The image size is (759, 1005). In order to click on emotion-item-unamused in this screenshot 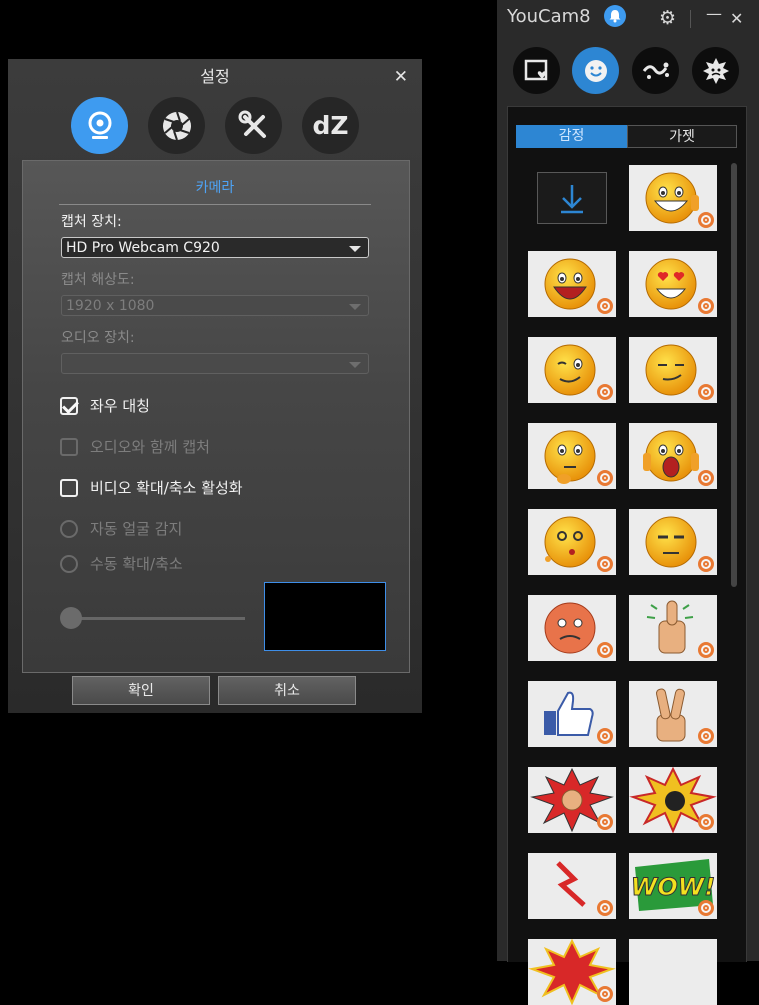, I will do `click(673, 542)`.